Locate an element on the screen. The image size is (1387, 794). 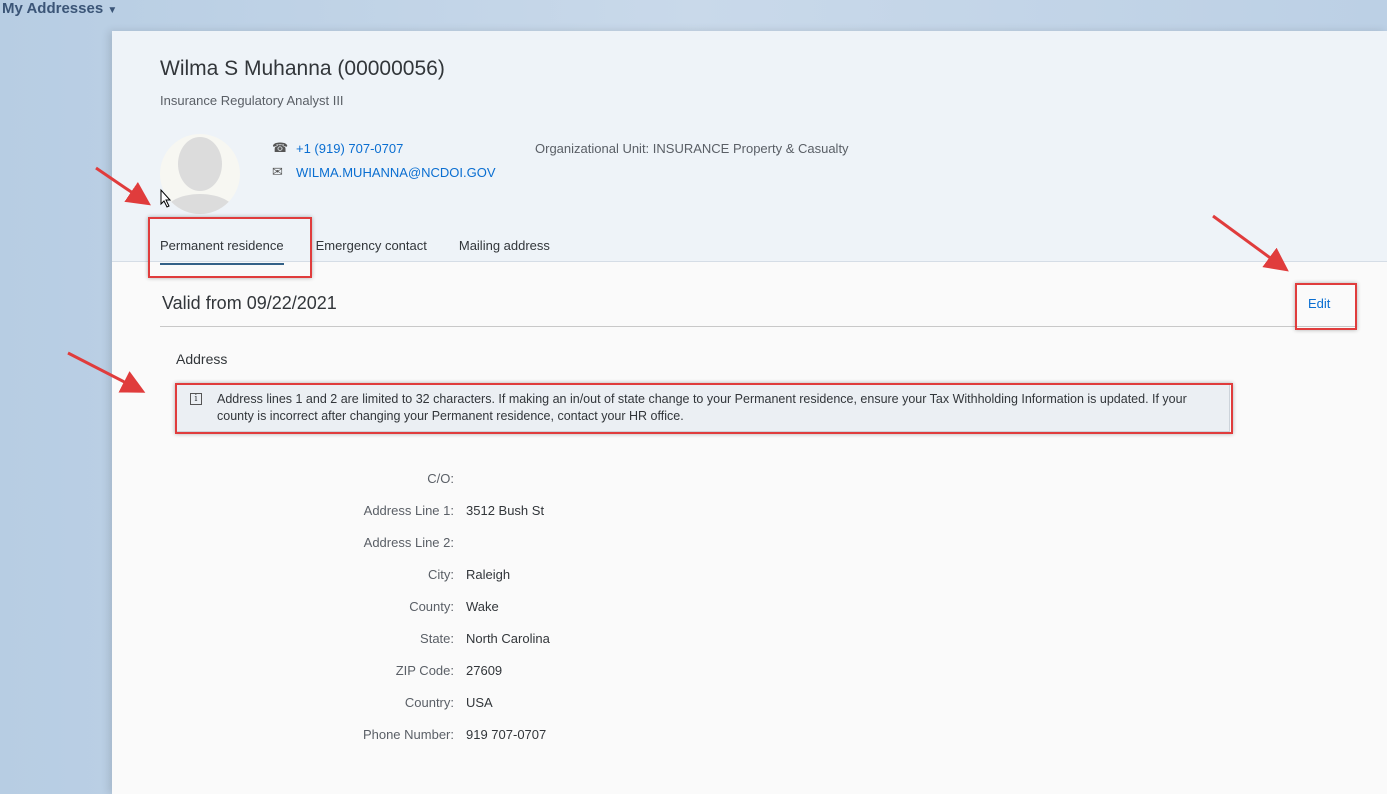
field-row: Phone Number: 919 707-0707 is located at coordinates (462, 737).